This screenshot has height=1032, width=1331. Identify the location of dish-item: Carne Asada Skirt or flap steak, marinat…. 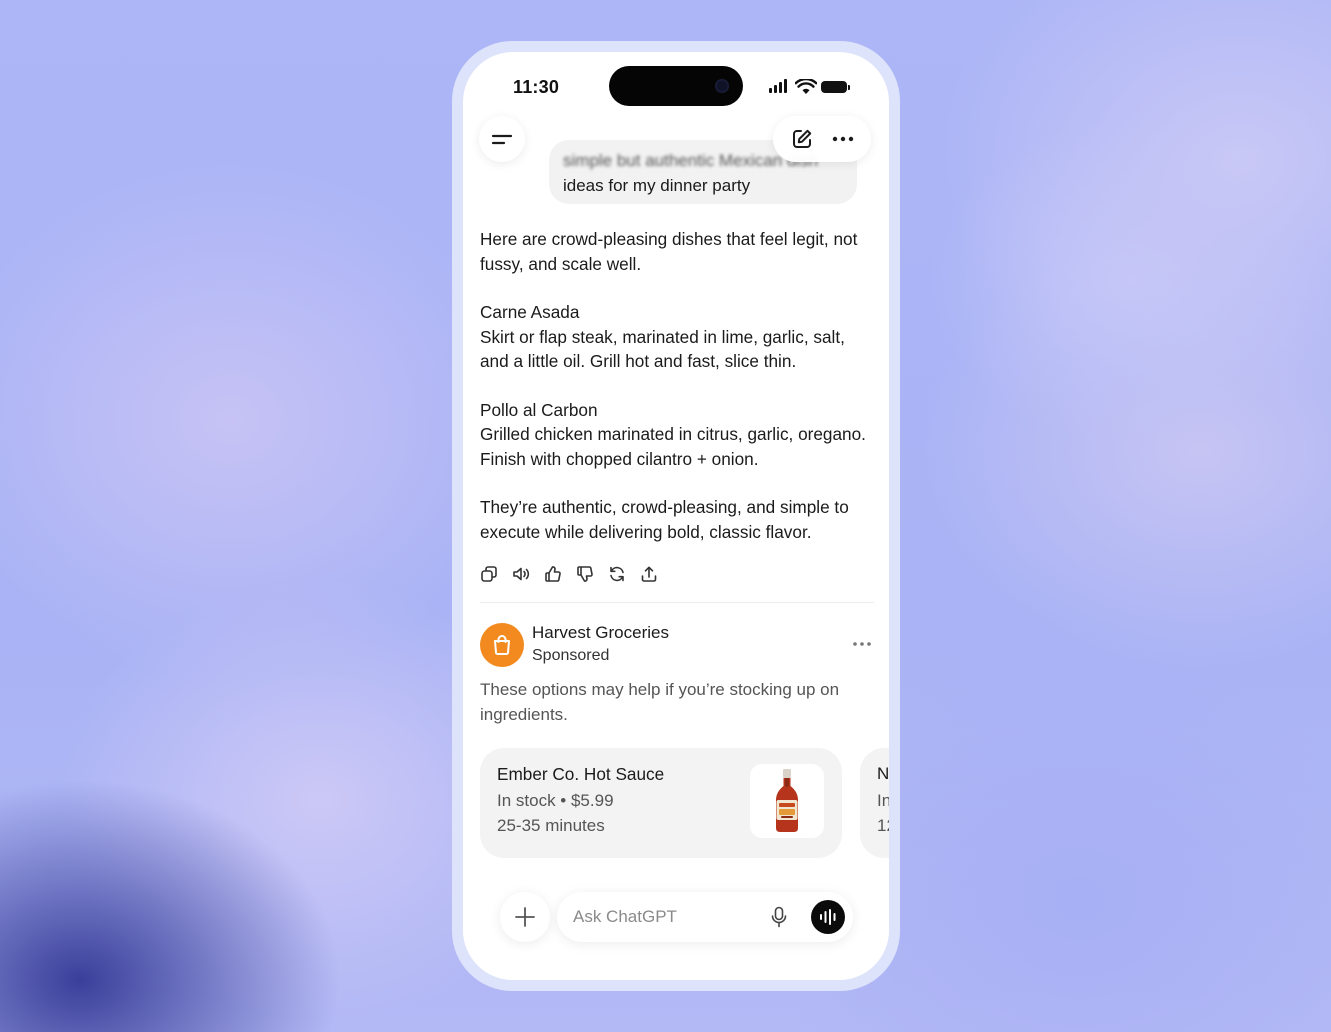
(677, 337).